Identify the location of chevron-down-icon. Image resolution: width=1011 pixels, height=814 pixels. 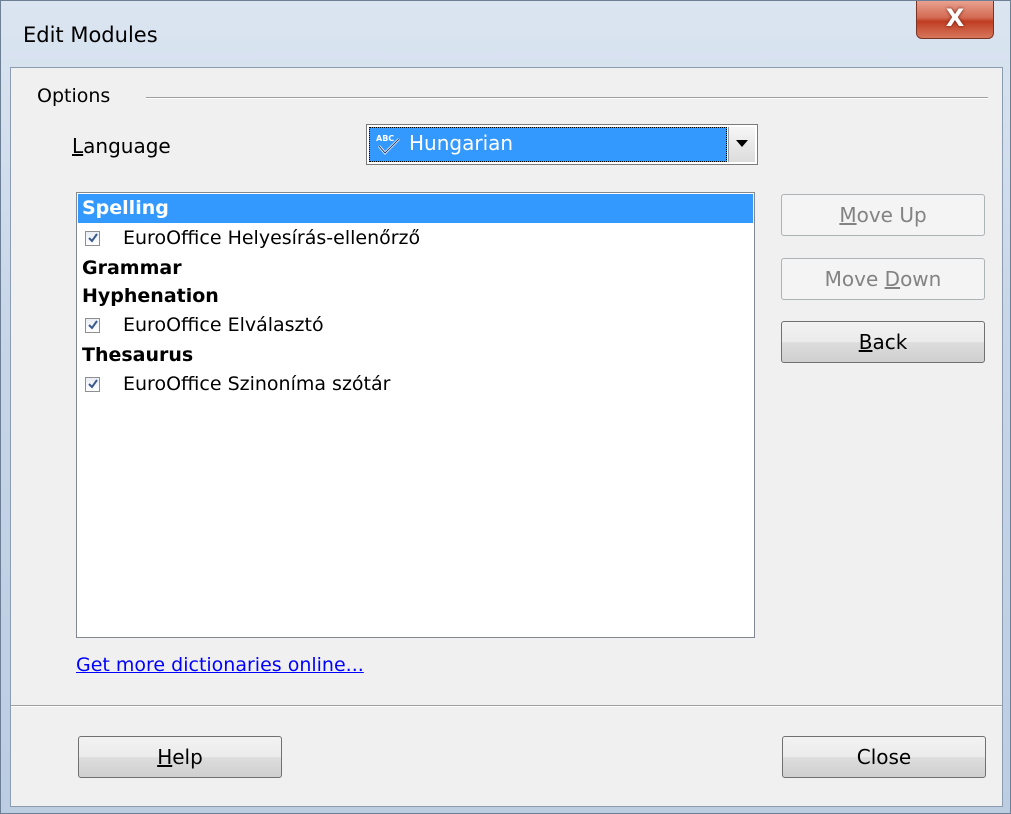
(741, 144).